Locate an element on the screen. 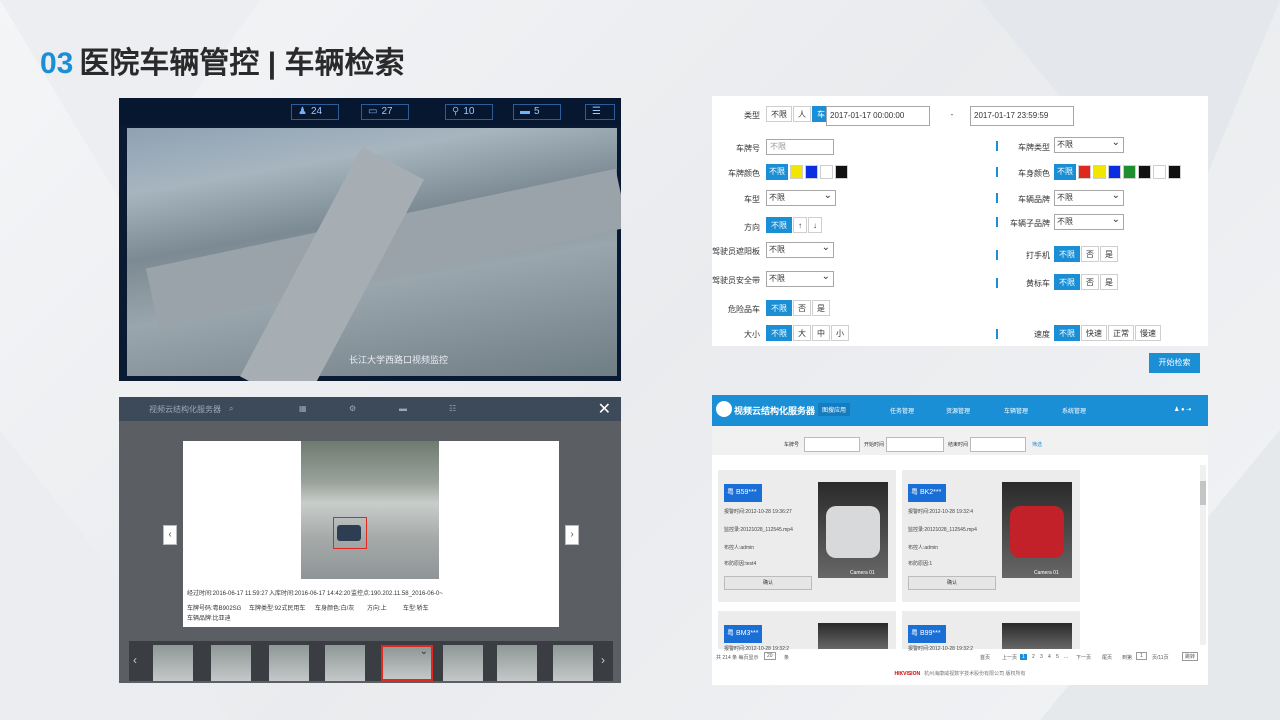 This screenshot has height=720, width=1280. start-time-filter-input is located at coordinates (915, 444).